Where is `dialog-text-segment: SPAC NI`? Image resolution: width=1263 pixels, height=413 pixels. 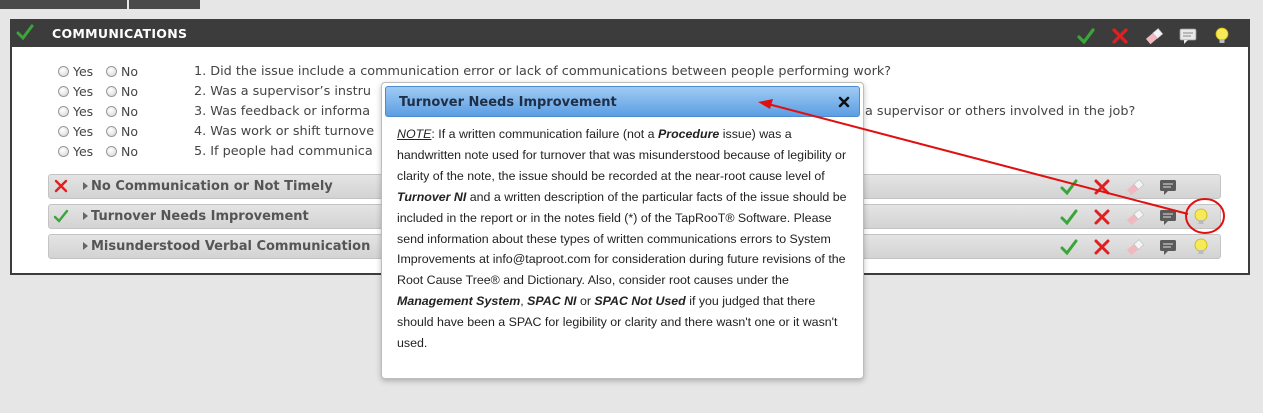 dialog-text-segment: SPAC NI is located at coordinates (552, 301).